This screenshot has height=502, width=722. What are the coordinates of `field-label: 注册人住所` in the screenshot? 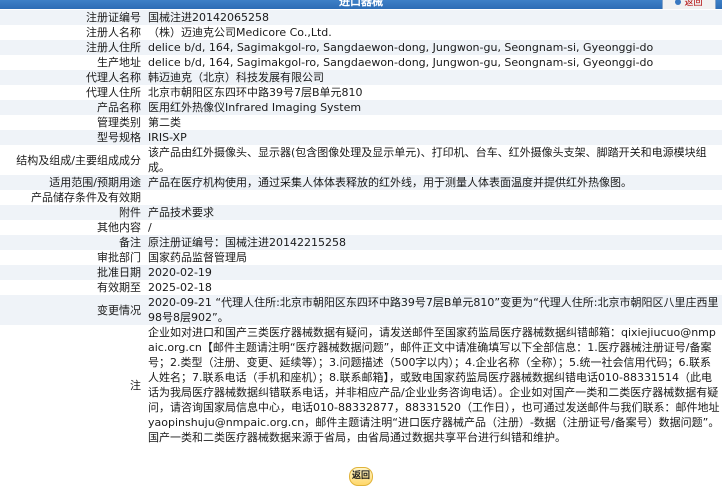 It's located at (71, 47).